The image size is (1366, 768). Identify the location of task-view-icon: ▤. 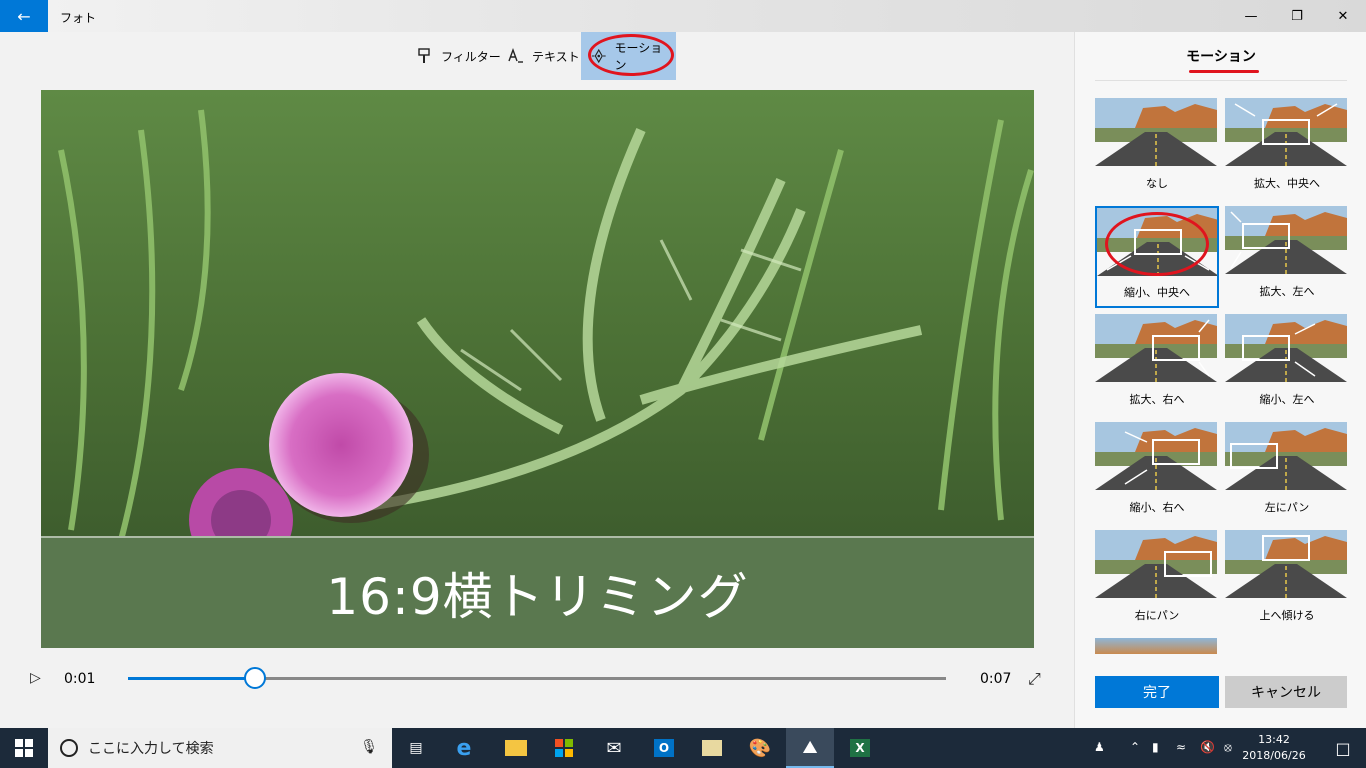
(416, 748).